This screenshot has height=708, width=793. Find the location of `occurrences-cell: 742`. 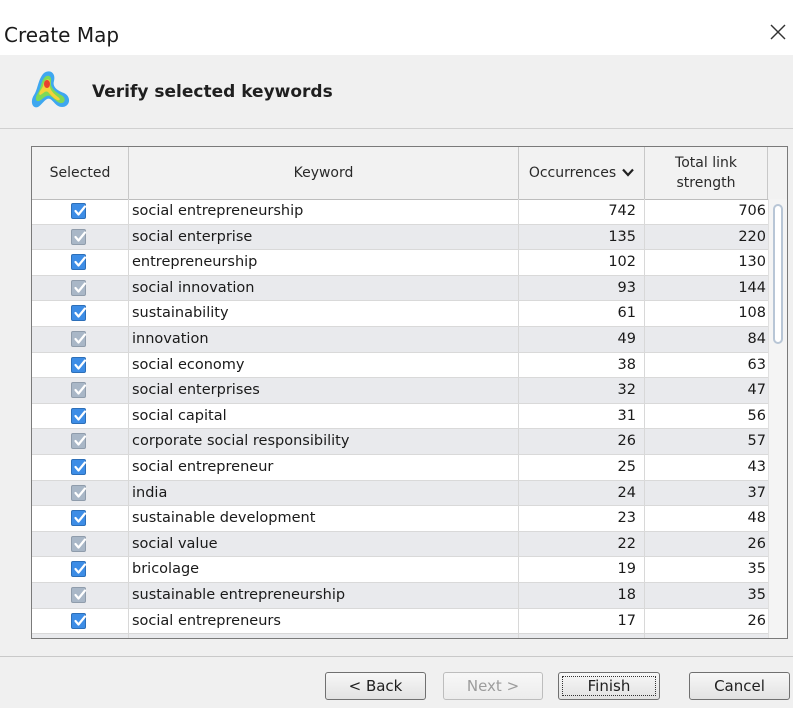

occurrences-cell: 742 is located at coordinates (582, 211).